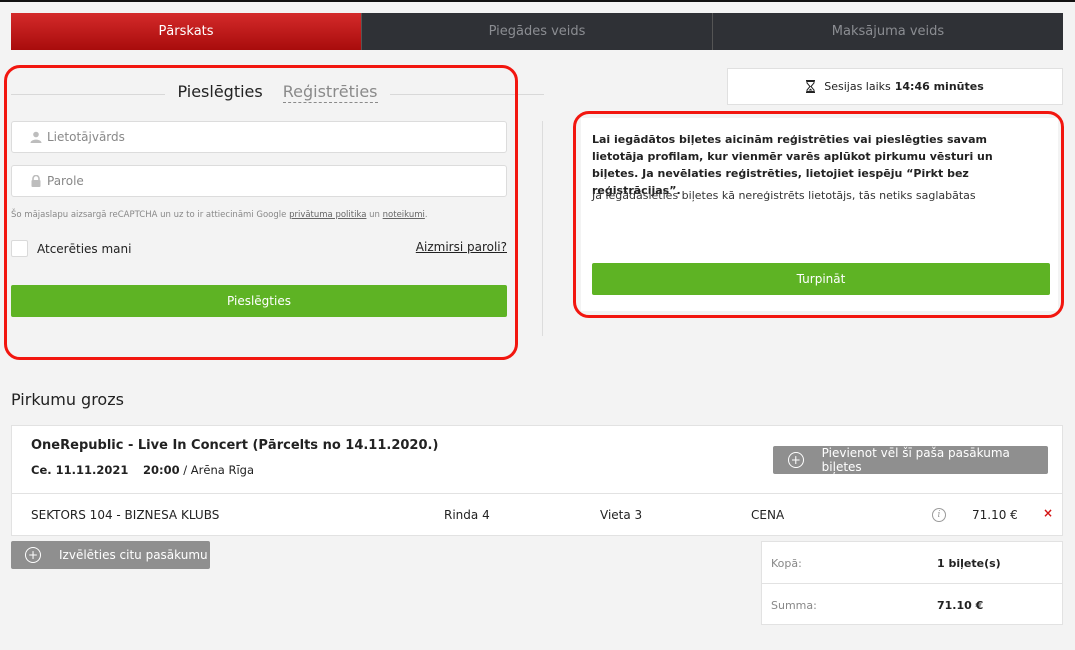 The image size is (1075, 650). What do you see at coordinates (857, 86) in the screenshot?
I see `session-label: Sesijas laiks` at bounding box center [857, 86].